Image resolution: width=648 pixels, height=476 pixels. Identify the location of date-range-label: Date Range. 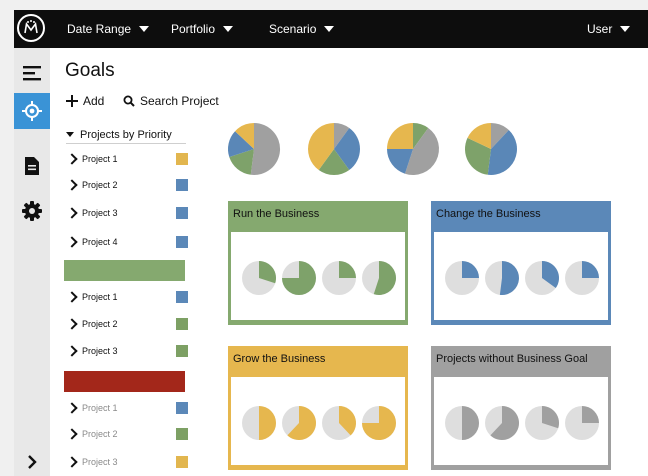
(99, 29).